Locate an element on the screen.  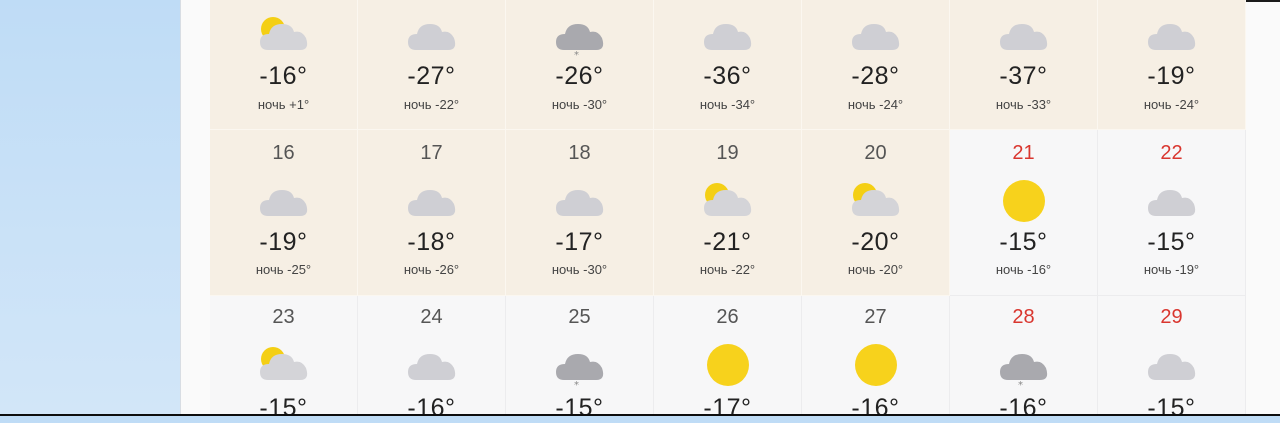
day-cell: 23 -15° is located at coordinates (284, 359).